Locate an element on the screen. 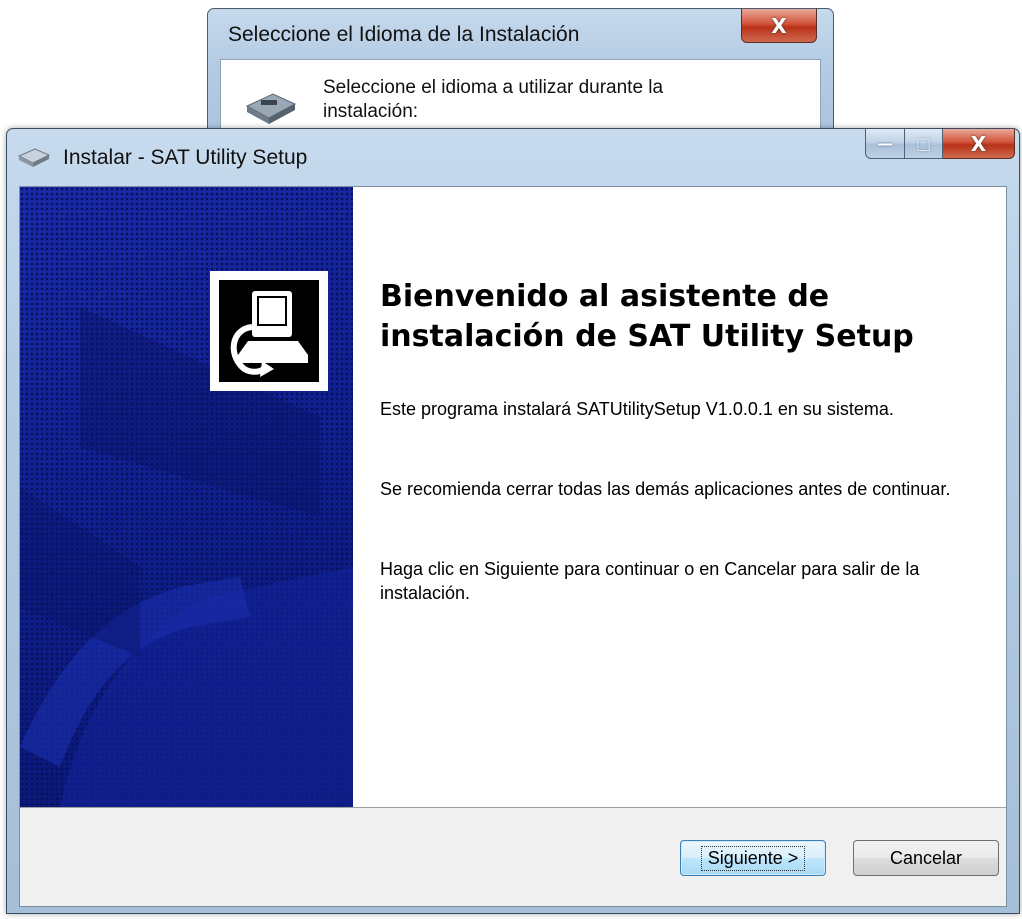 This screenshot has width=1022, height=919. minimize-icon: — is located at coordinates (885, 143).